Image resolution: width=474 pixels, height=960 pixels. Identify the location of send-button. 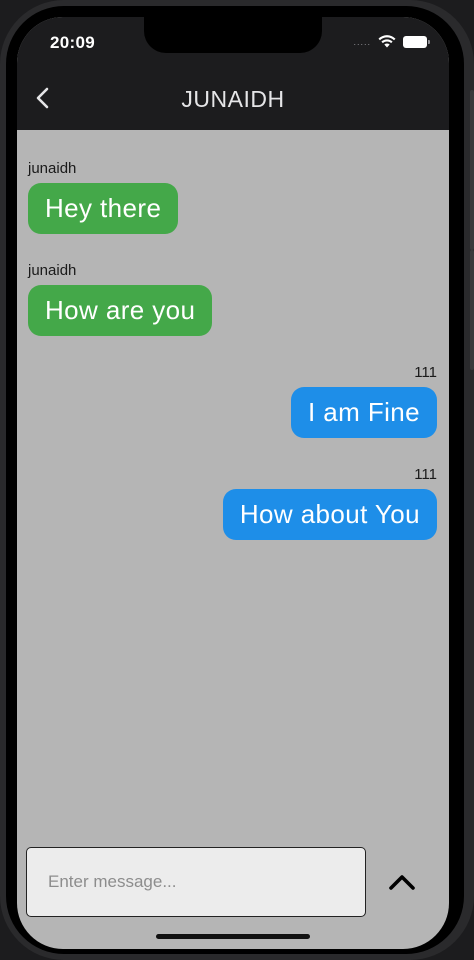
(402, 882).